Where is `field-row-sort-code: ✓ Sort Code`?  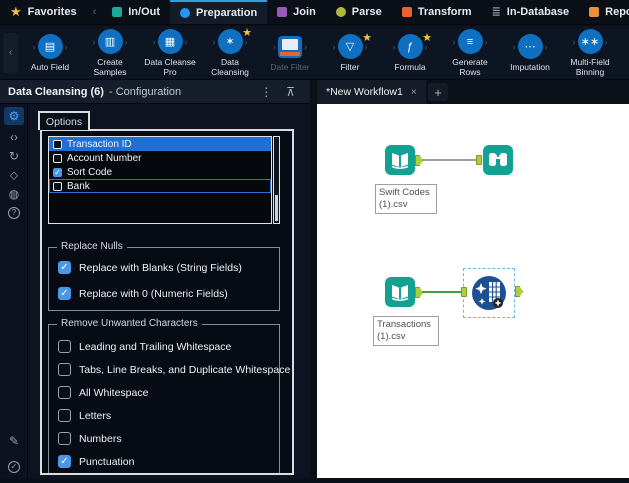 field-row-sort-code: ✓ Sort Code is located at coordinates (160, 172).